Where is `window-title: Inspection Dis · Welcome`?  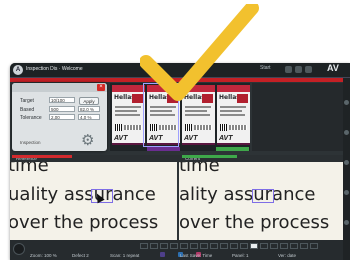
window-title: Inspection Dis · Welcome is located at coordinates (54, 69).